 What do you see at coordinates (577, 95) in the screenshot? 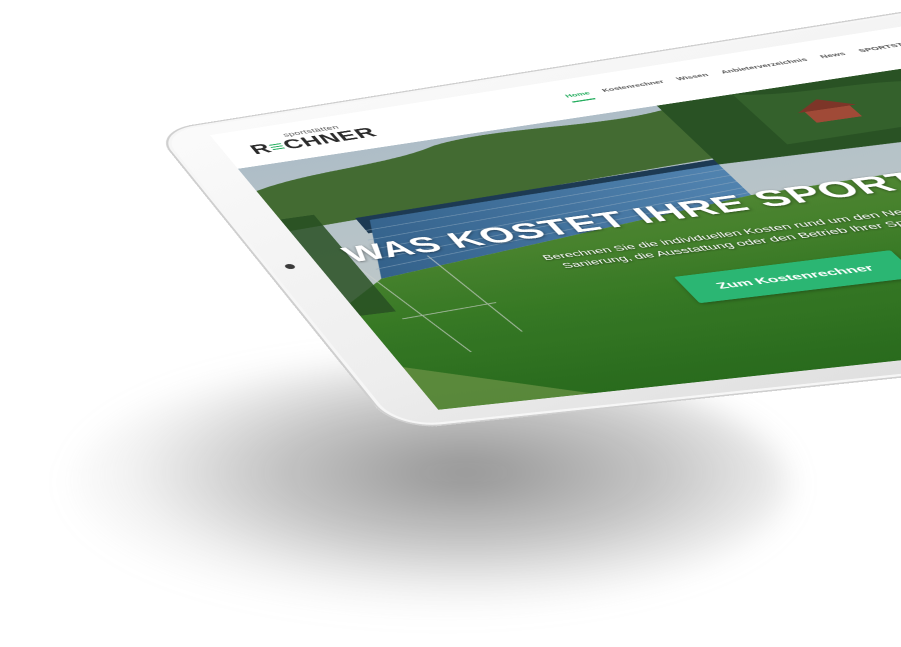
I see `nav-item-home: Home` at bounding box center [577, 95].